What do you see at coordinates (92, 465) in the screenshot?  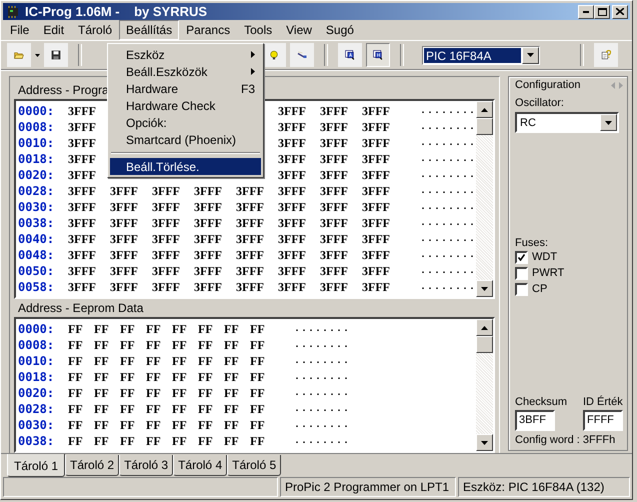 I see `tab: Tároló 2` at bounding box center [92, 465].